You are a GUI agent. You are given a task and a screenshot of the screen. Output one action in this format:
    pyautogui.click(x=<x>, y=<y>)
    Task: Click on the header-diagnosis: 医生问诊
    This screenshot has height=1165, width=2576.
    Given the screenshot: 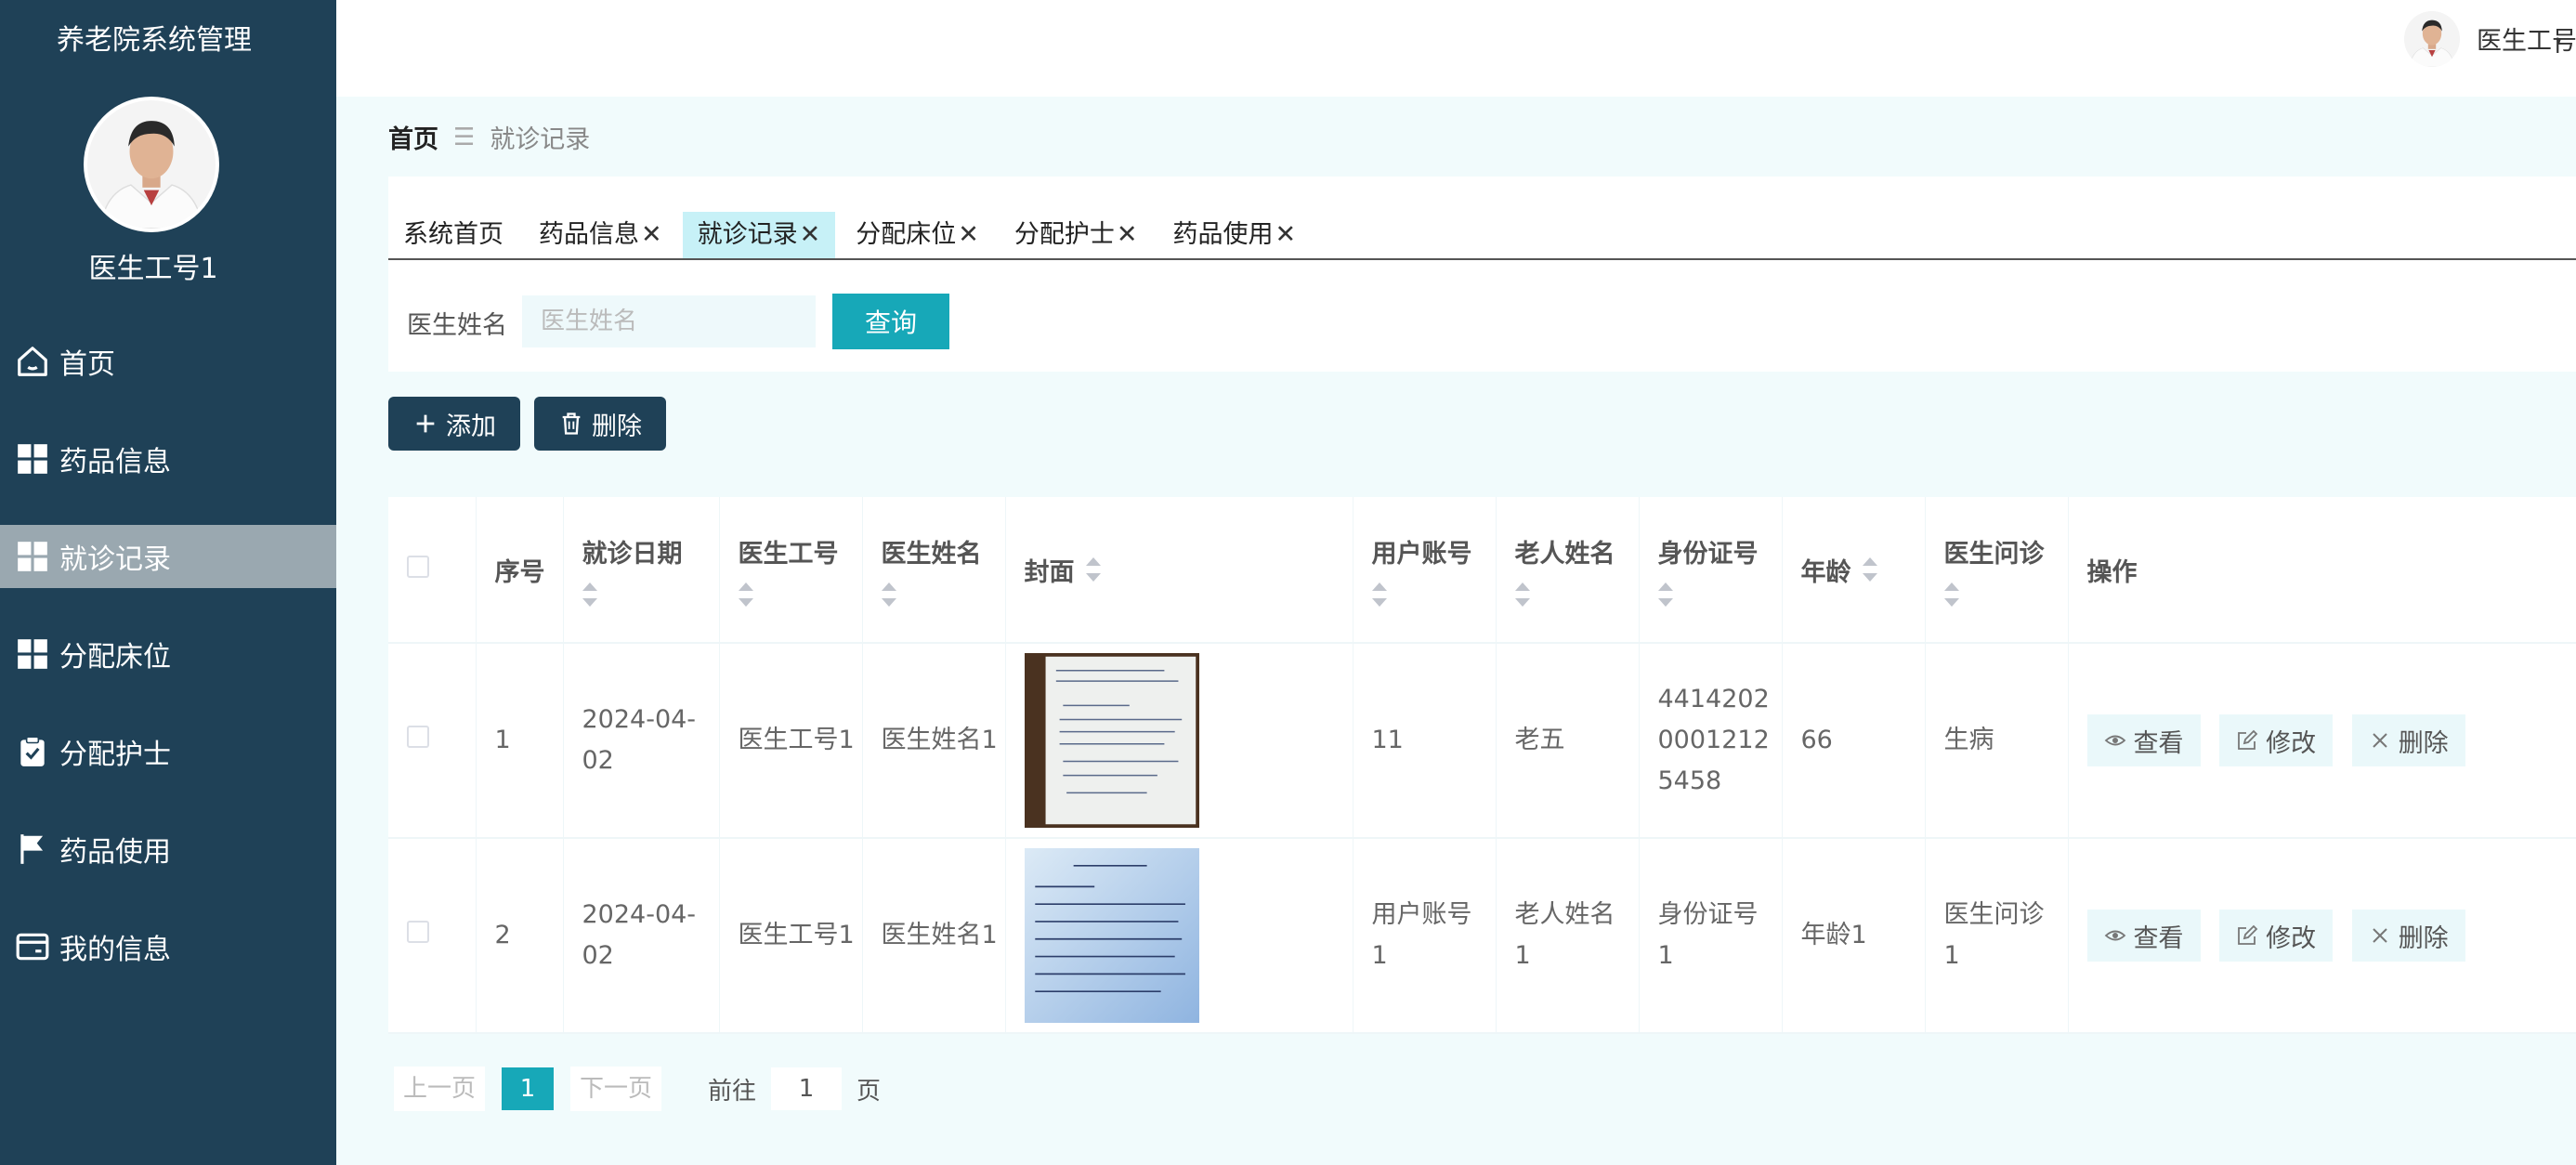 What is the action you would take?
    pyautogui.click(x=1997, y=570)
    